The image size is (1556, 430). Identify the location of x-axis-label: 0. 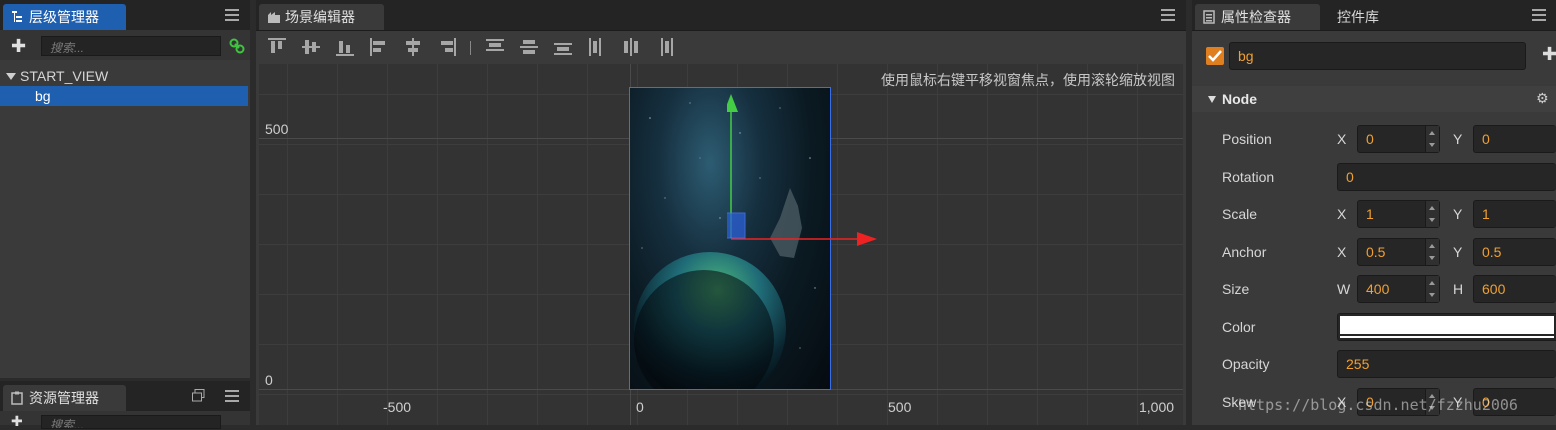
(640, 407).